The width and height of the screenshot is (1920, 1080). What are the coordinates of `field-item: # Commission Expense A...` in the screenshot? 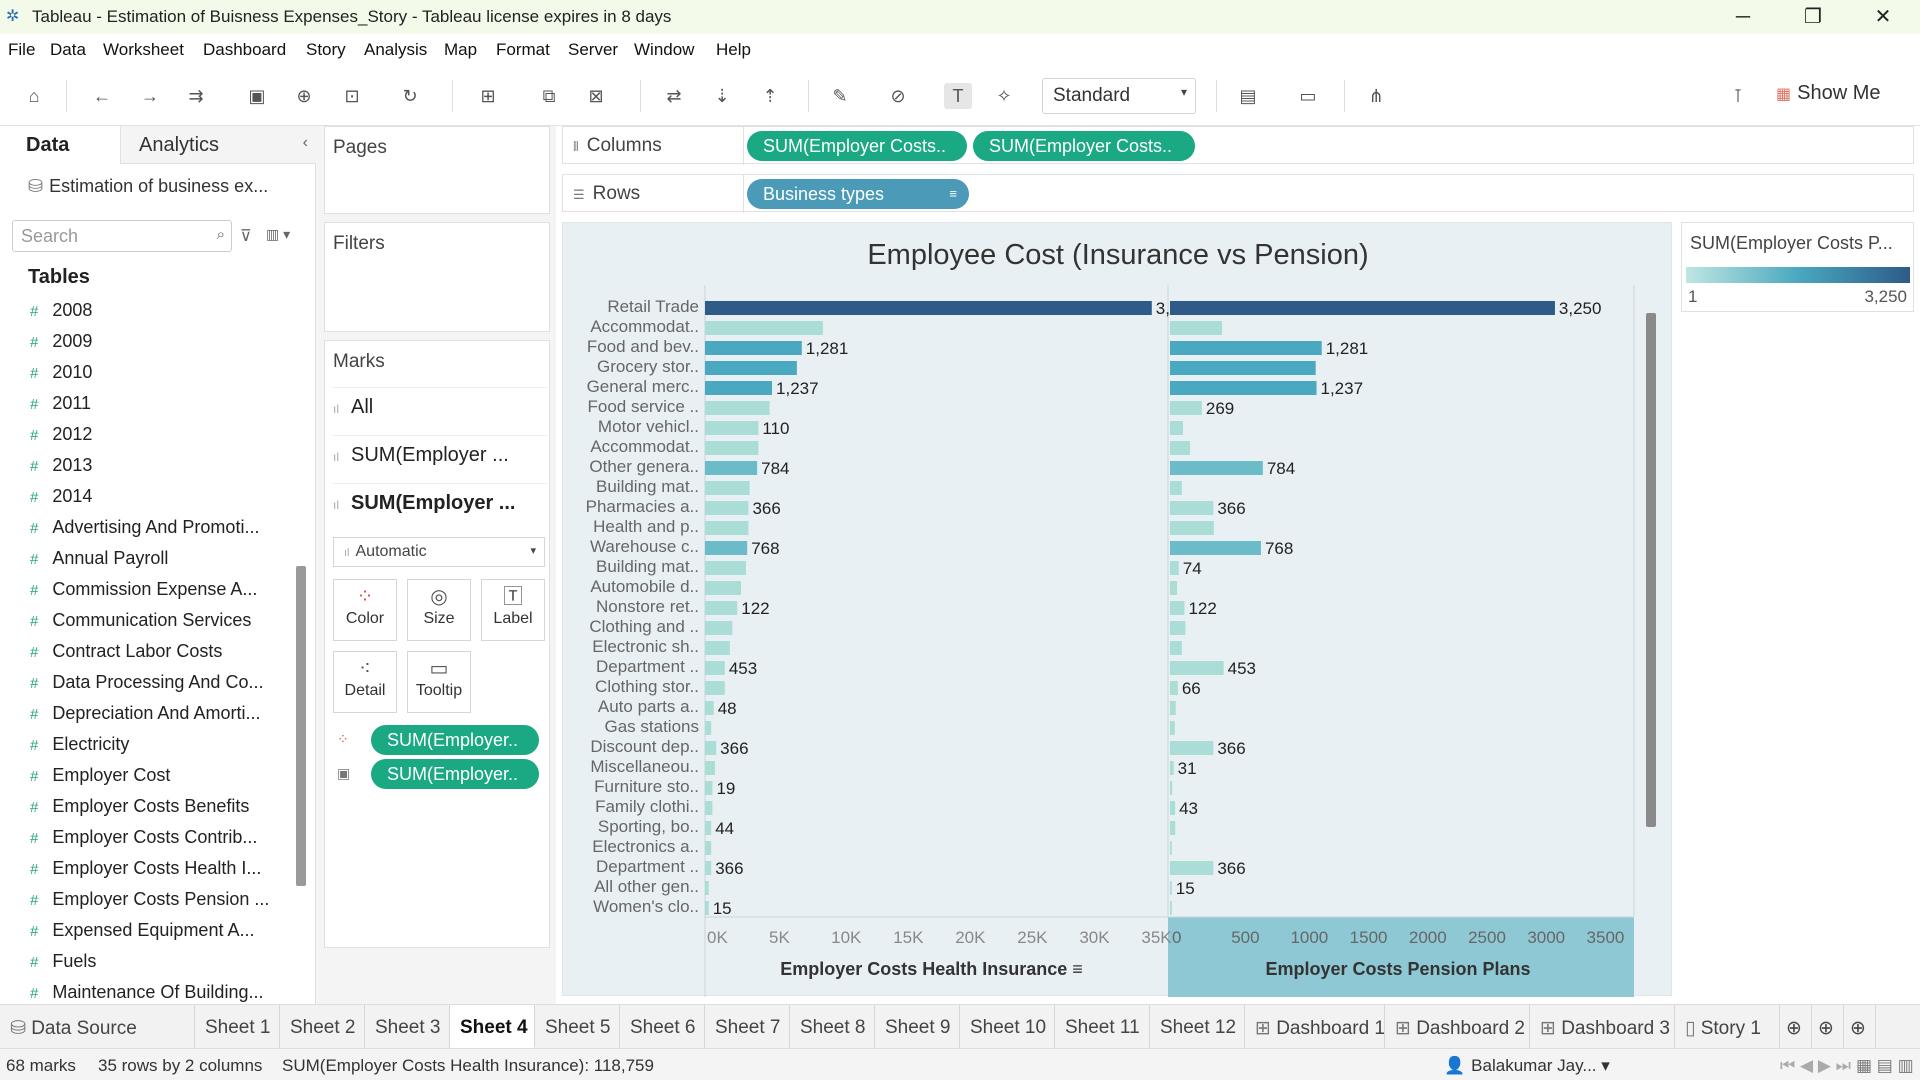 It's located at (160, 594).